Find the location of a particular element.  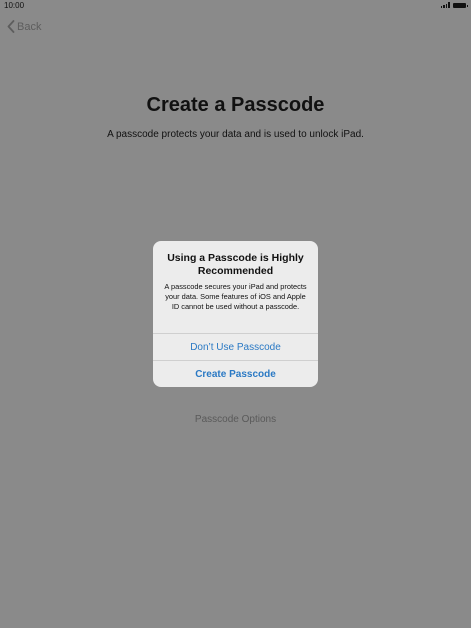

cellular-signal-icon is located at coordinates (445, 5).